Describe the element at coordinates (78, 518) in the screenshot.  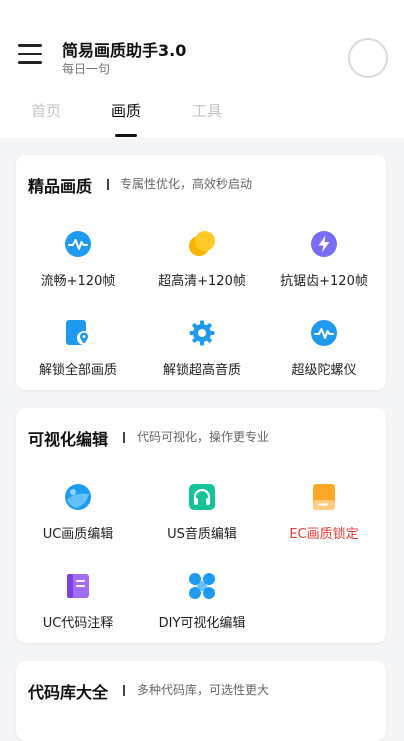
I see `item-uc-quality-edit: UC画质编辑` at that location.